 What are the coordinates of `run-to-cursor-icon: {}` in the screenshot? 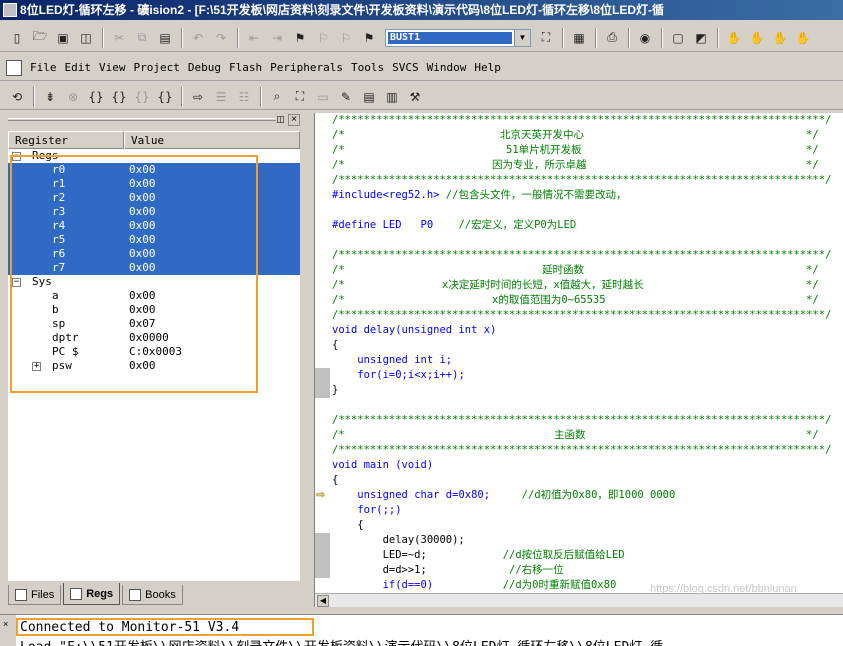 It's located at (165, 97).